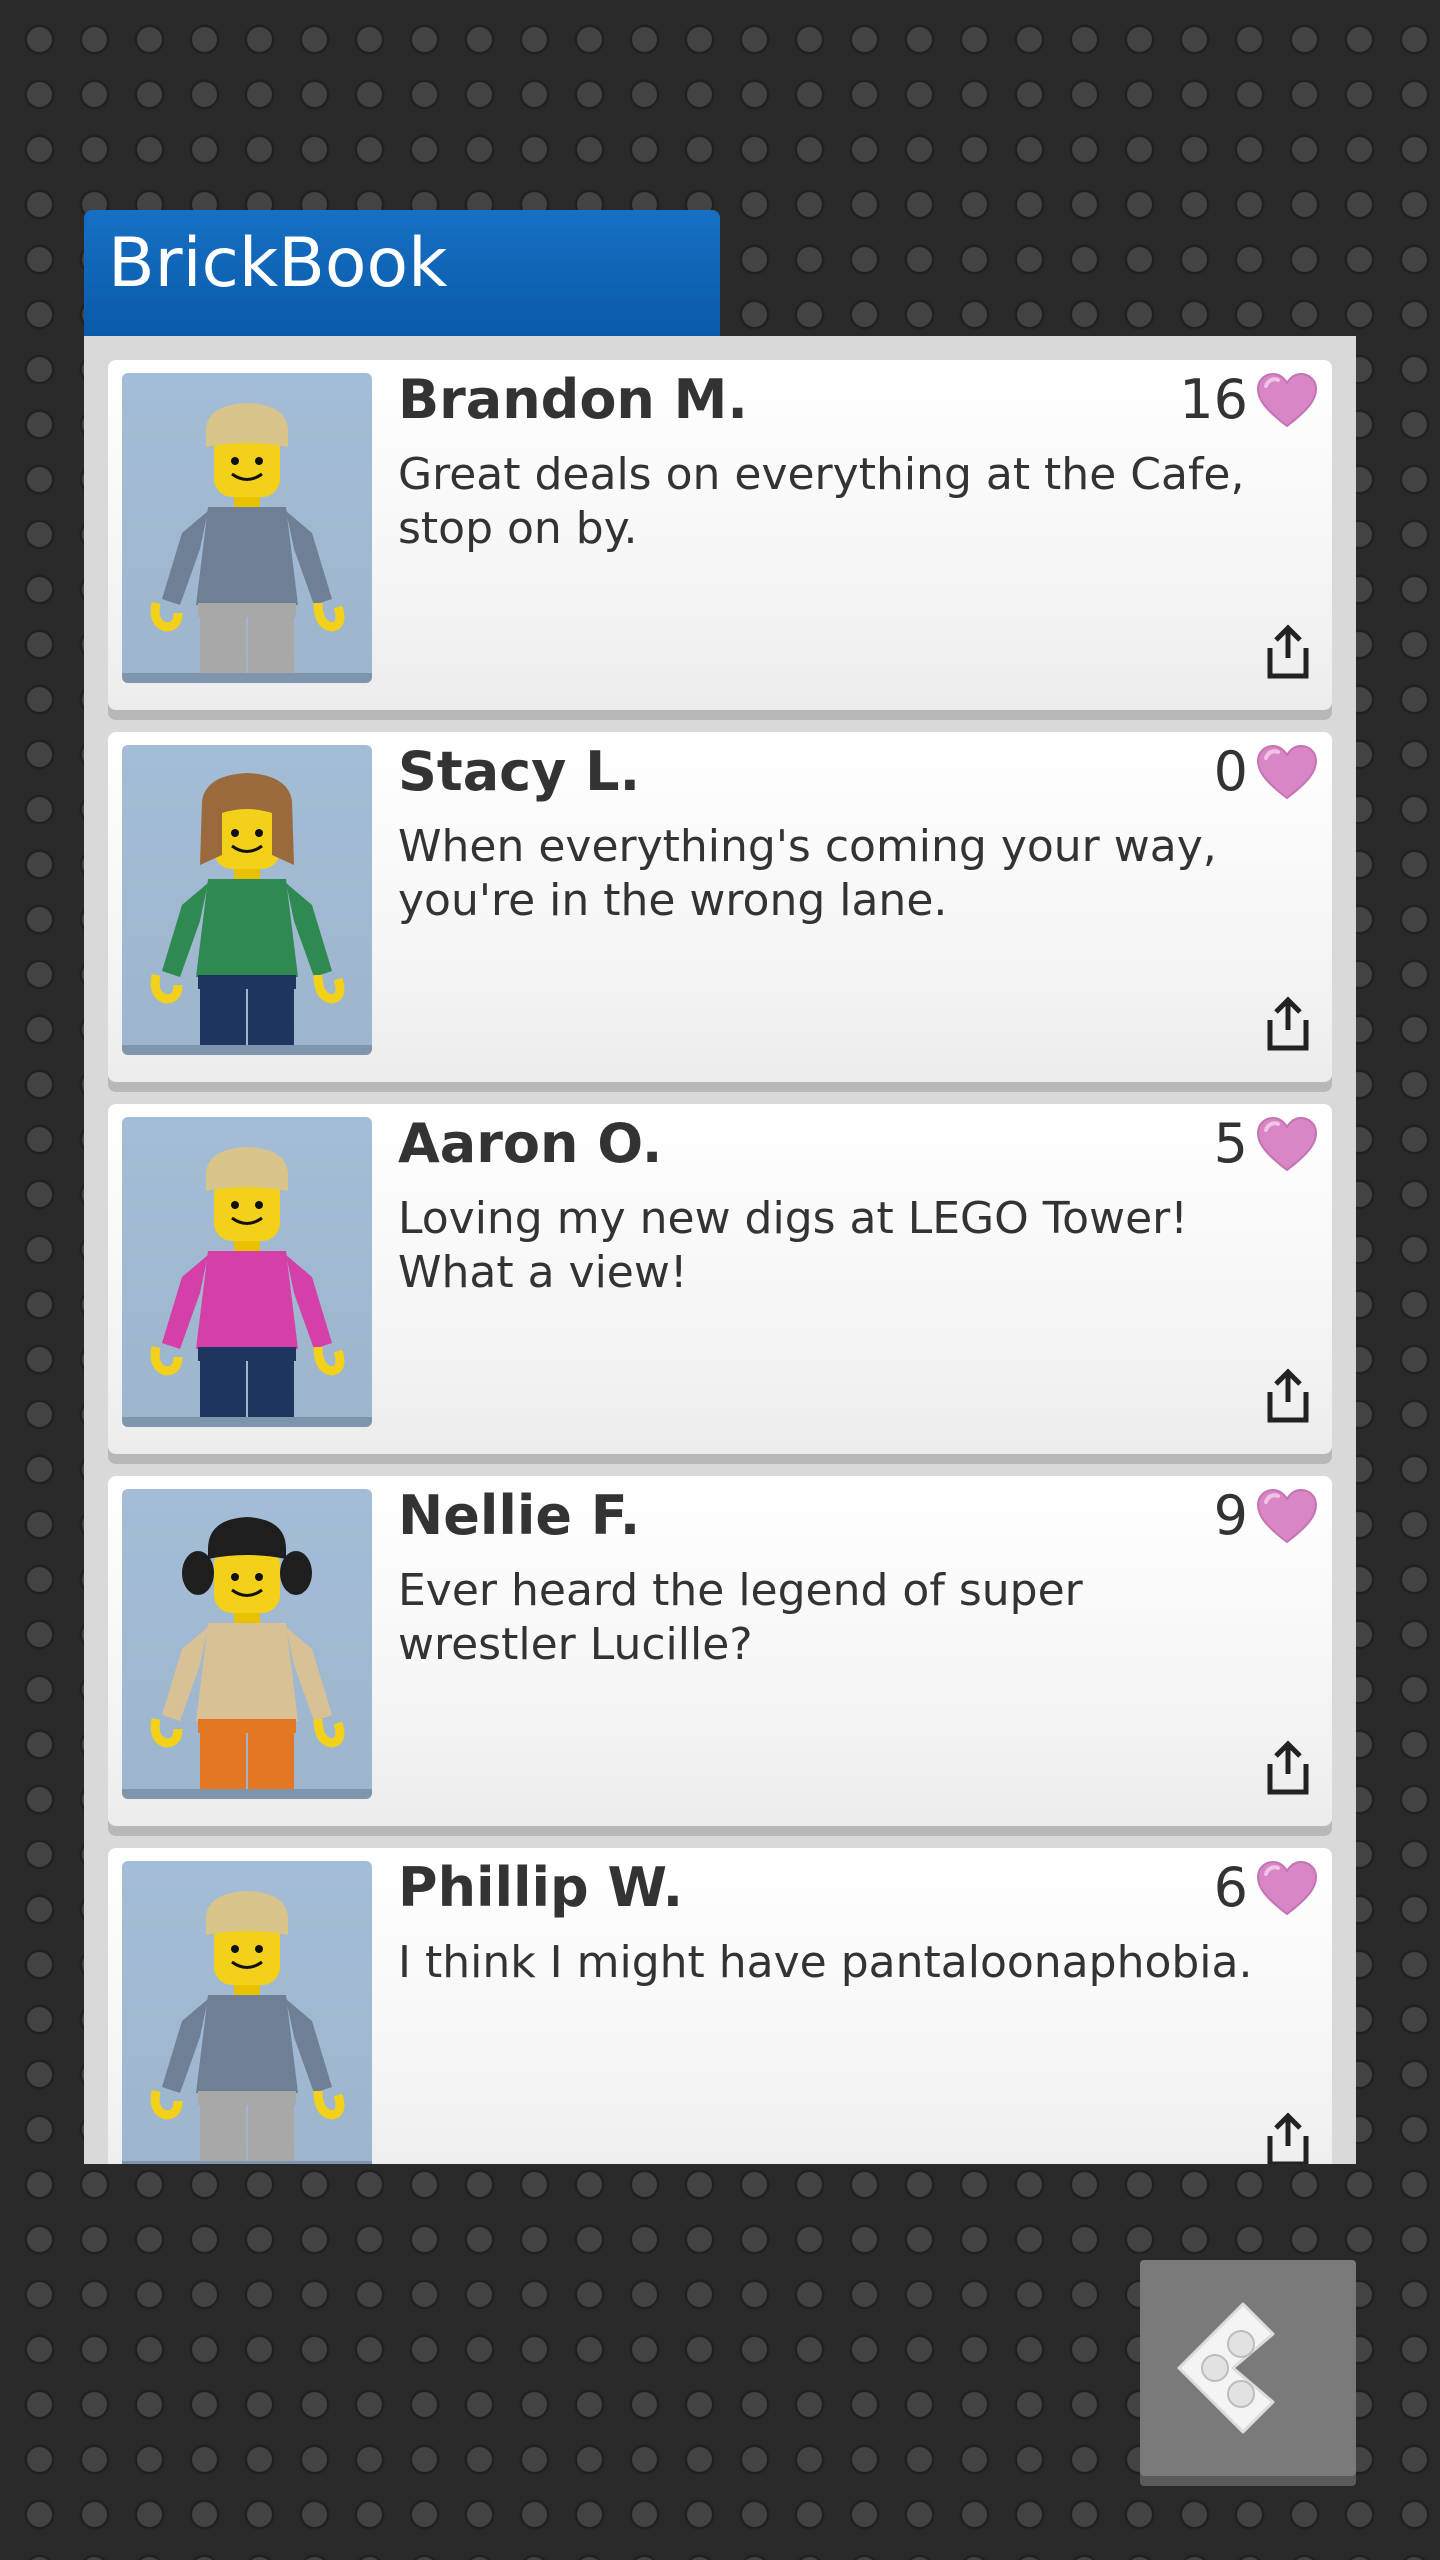 This screenshot has width=1440, height=2560. Describe the element at coordinates (519, 771) in the screenshot. I see `post-author-name: Stacy L.` at that location.